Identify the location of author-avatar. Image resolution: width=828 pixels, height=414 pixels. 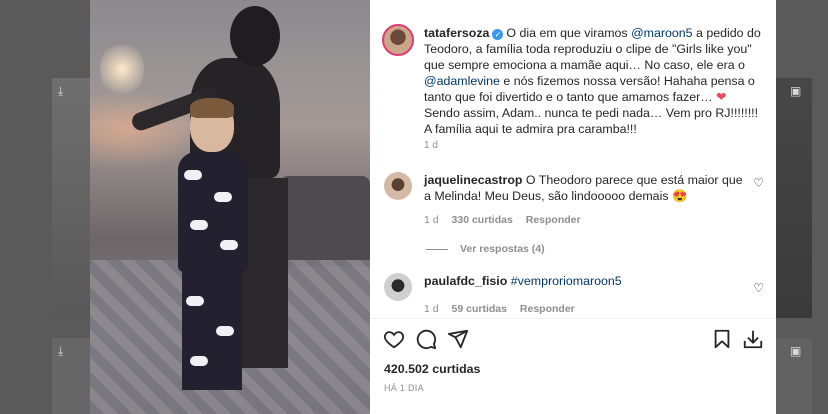
(398, 40).